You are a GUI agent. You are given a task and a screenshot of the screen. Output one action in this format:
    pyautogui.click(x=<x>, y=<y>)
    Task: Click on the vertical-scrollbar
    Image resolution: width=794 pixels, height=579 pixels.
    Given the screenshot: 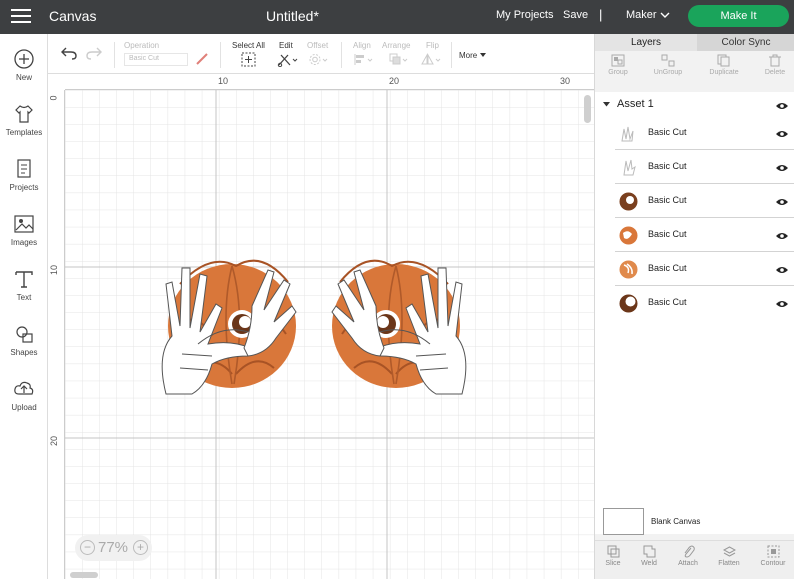 What is the action you would take?
    pyautogui.click(x=587, y=109)
    